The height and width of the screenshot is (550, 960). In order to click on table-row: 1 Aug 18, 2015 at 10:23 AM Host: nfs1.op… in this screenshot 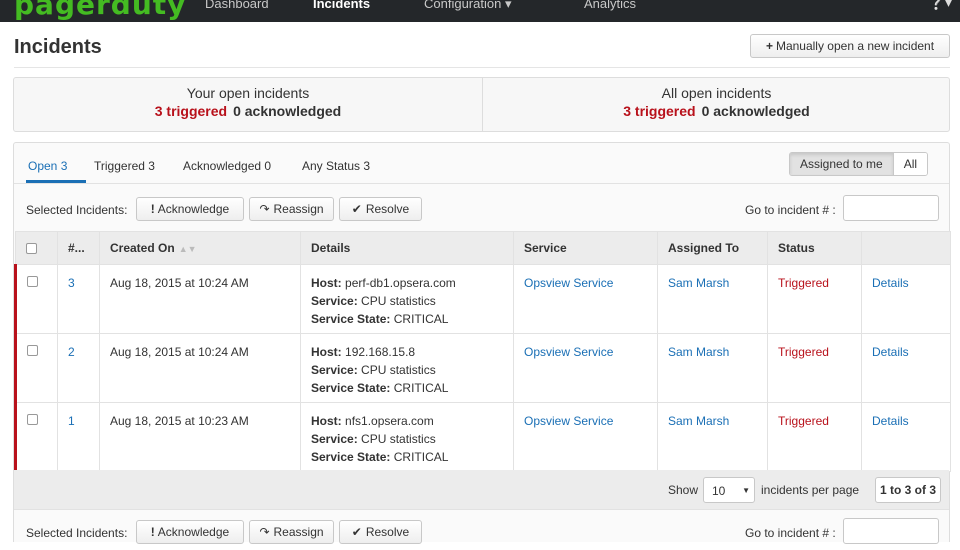, I will do `click(482, 437)`.